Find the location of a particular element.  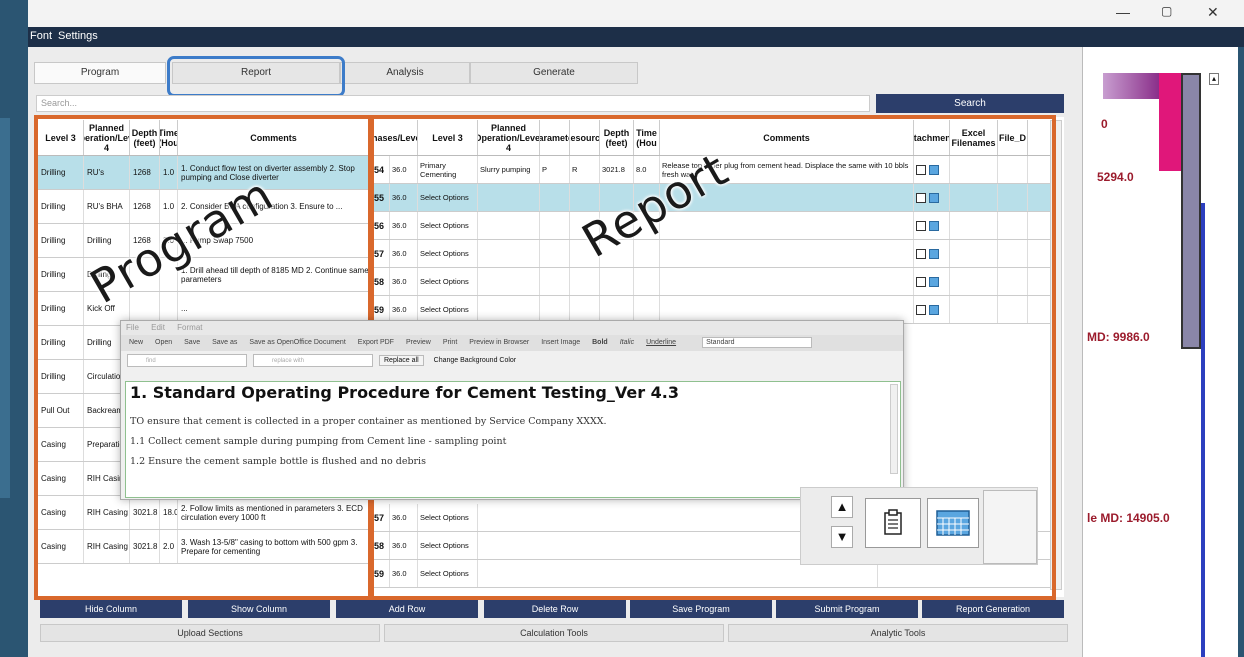

editor-save-button: Save is located at coordinates (192, 343).